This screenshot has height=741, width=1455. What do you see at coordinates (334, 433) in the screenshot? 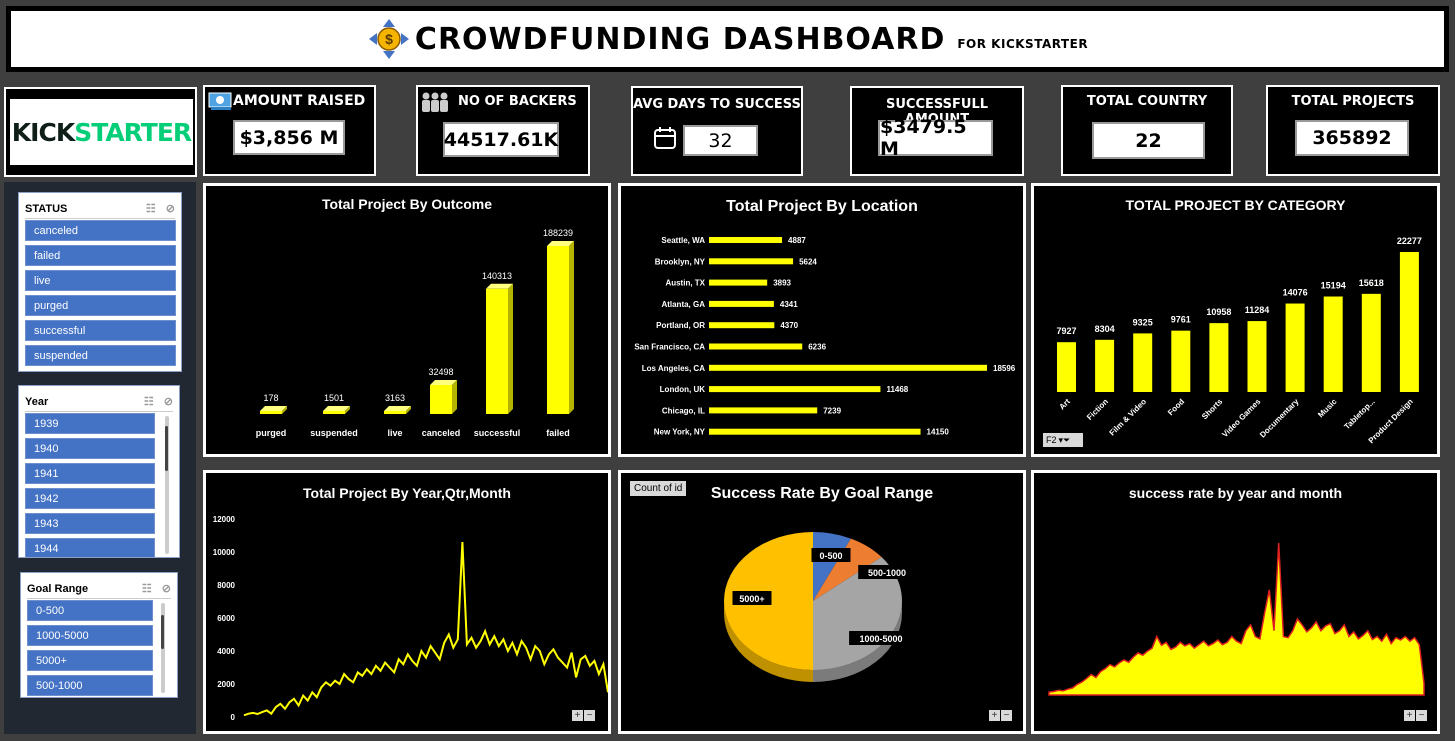
I see `category-label: suspended` at bounding box center [334, 433].